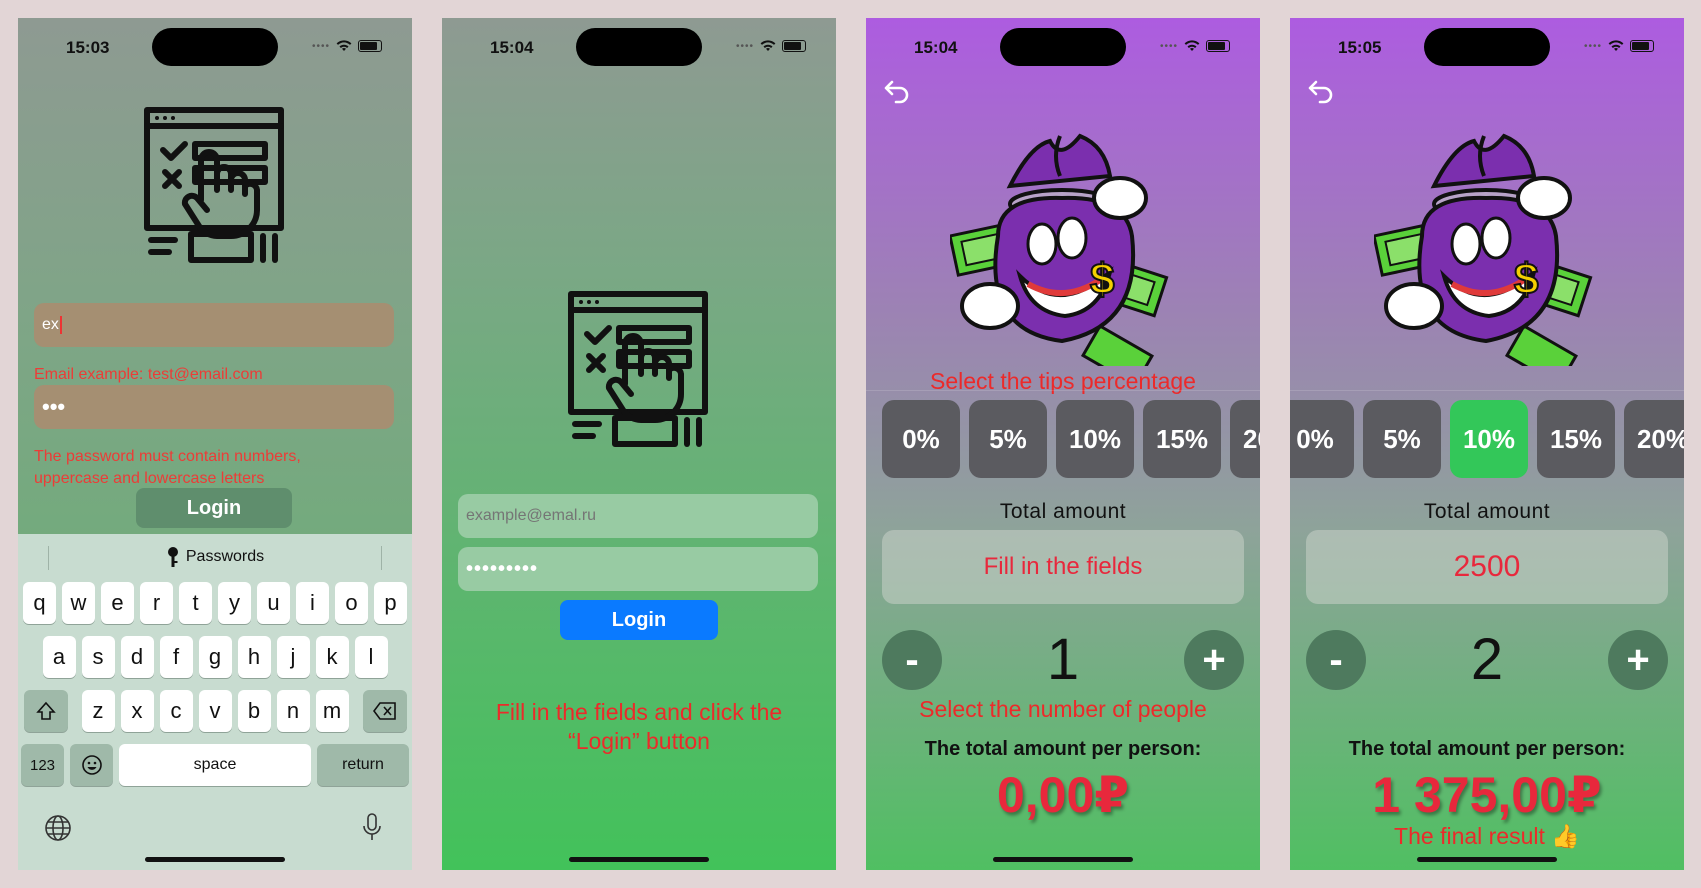  What do you see at coordinates (137, 711) in the screenshot?
I see `key-x: x` at bounding box center [137, 711].